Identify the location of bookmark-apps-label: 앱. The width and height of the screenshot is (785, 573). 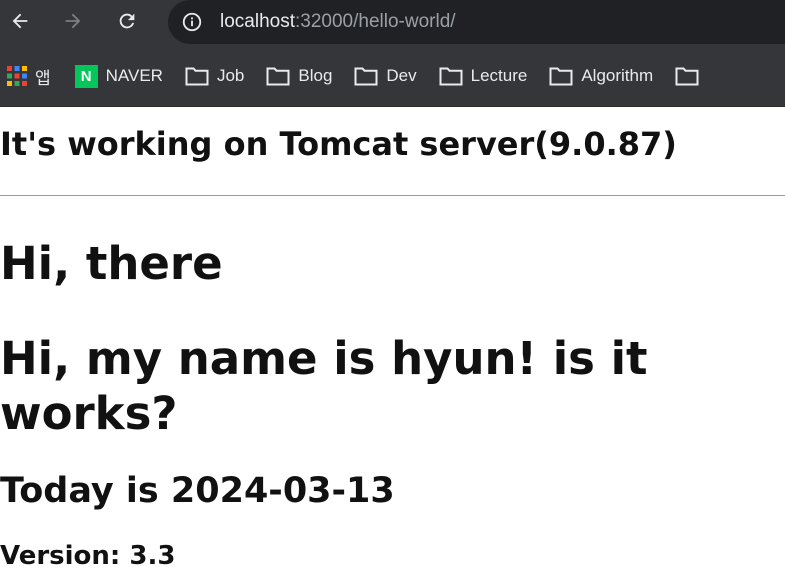
(43, 78).